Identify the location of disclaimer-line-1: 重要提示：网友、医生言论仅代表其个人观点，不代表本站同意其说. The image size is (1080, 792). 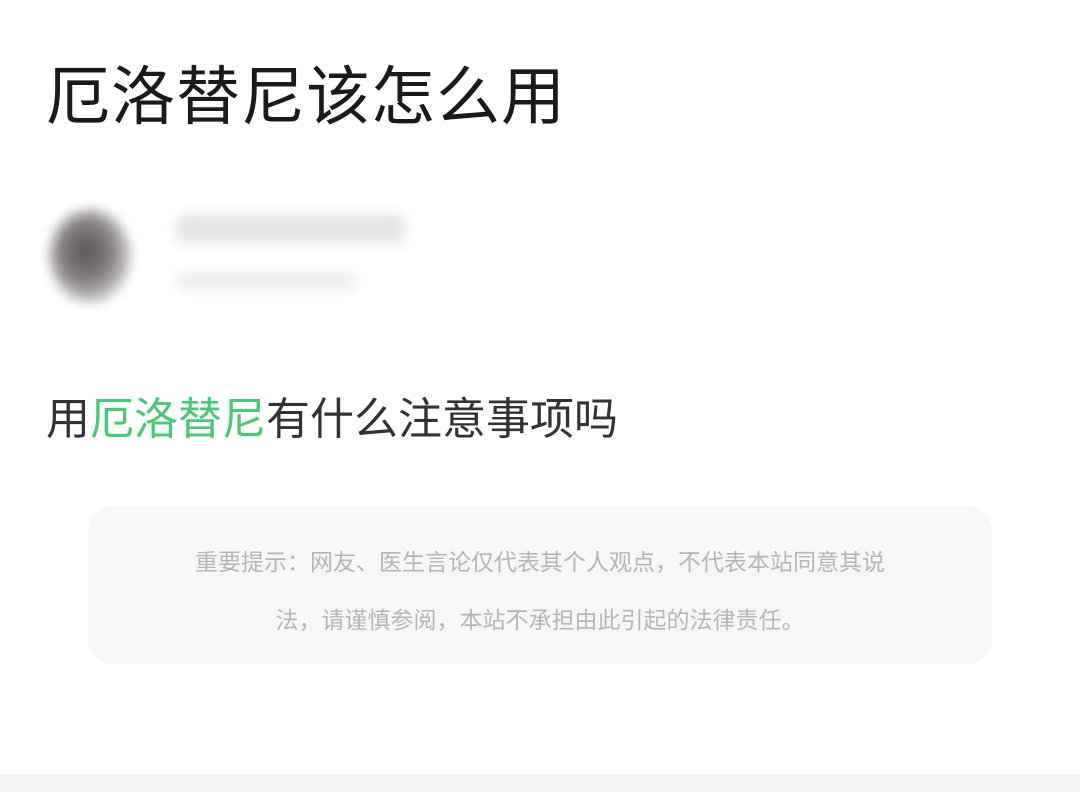
(540, 563).